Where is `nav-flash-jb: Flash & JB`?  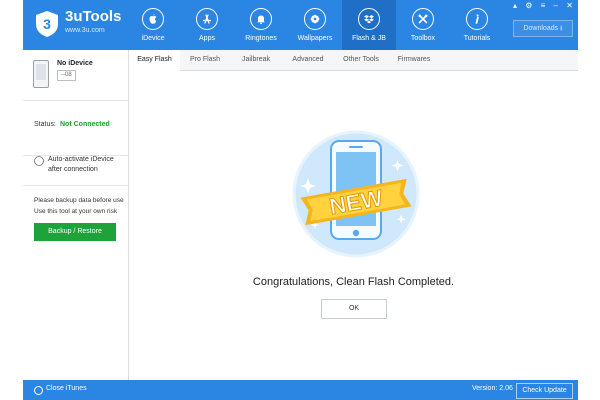 nav-flash-jb: Flash & JB is located at coordinates (369, 25).